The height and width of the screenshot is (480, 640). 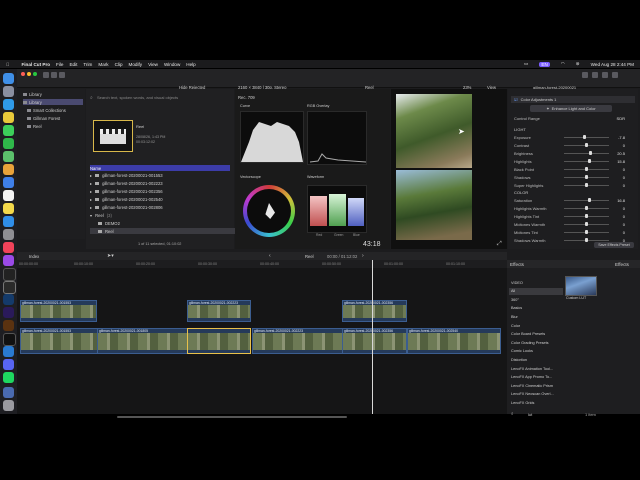 What do you see at coordinates (605, 75) in the screenshot?
I see `timeline-toggle-icon` at bounding box center [605, 75].